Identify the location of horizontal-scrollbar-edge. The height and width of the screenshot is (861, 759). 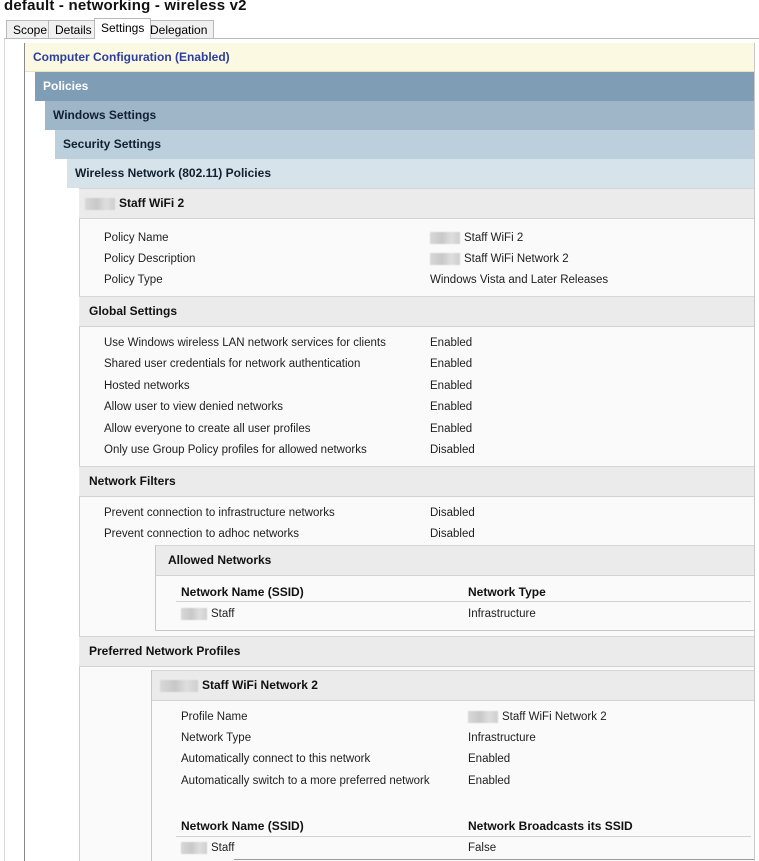
(494, 859).